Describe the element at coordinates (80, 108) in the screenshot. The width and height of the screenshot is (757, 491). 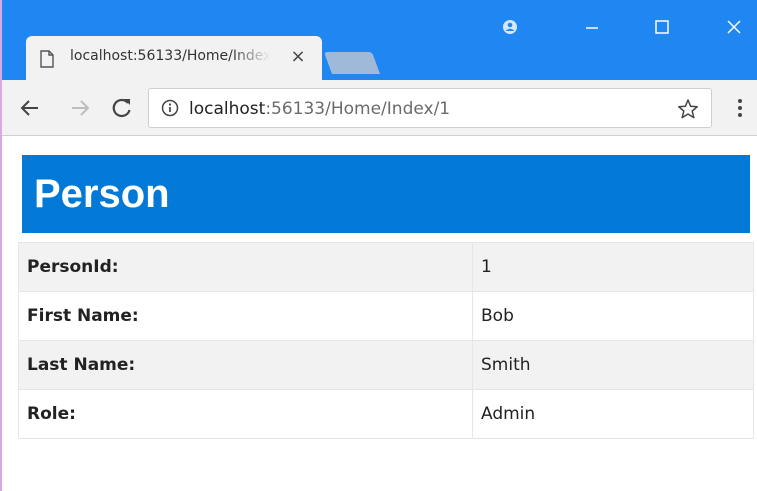
I see `forward-icon` at that location.